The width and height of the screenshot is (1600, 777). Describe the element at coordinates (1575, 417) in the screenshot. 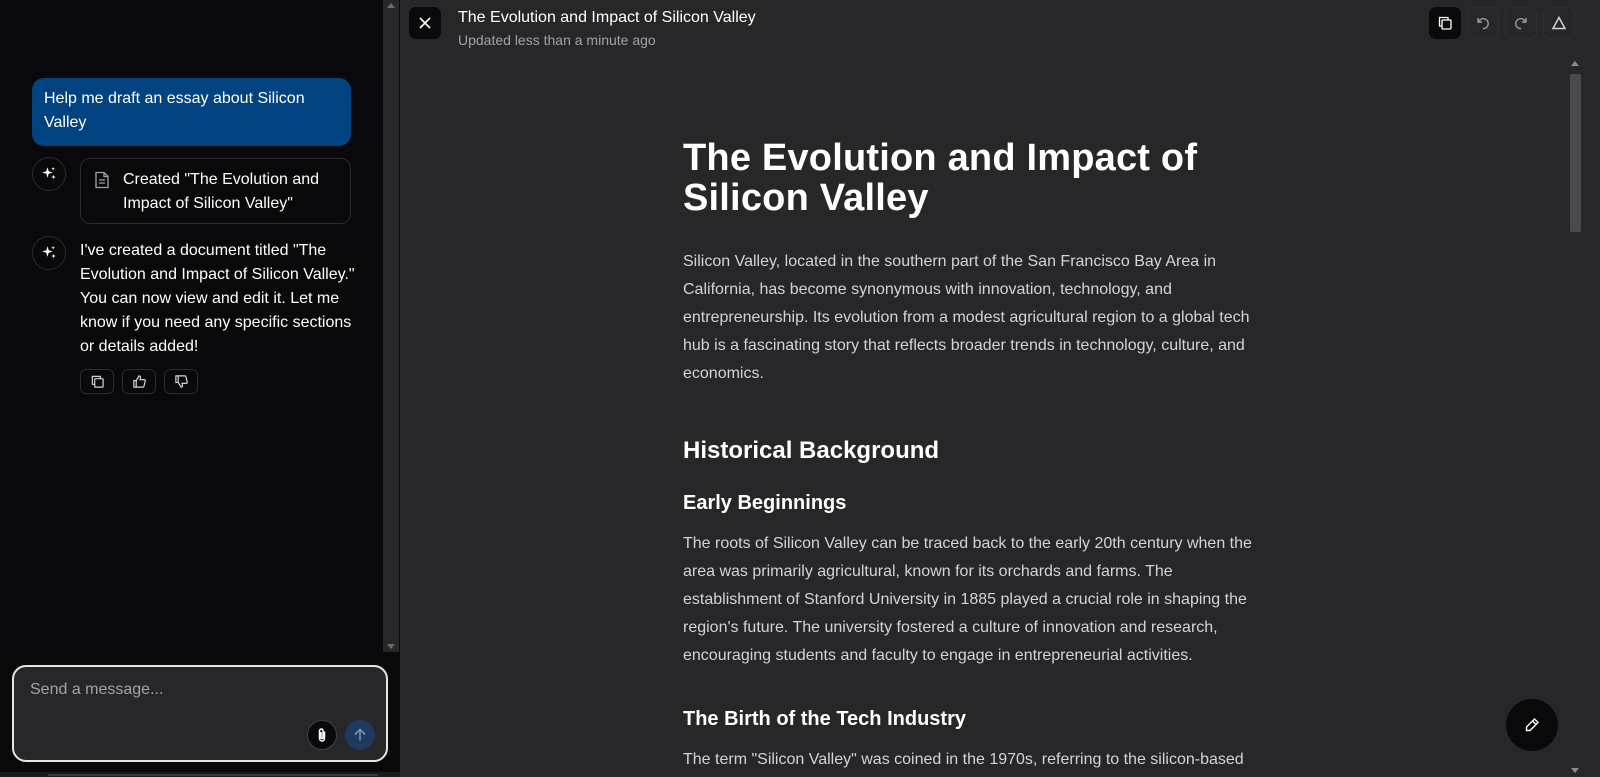

I see `document-scrollbar` at that location.